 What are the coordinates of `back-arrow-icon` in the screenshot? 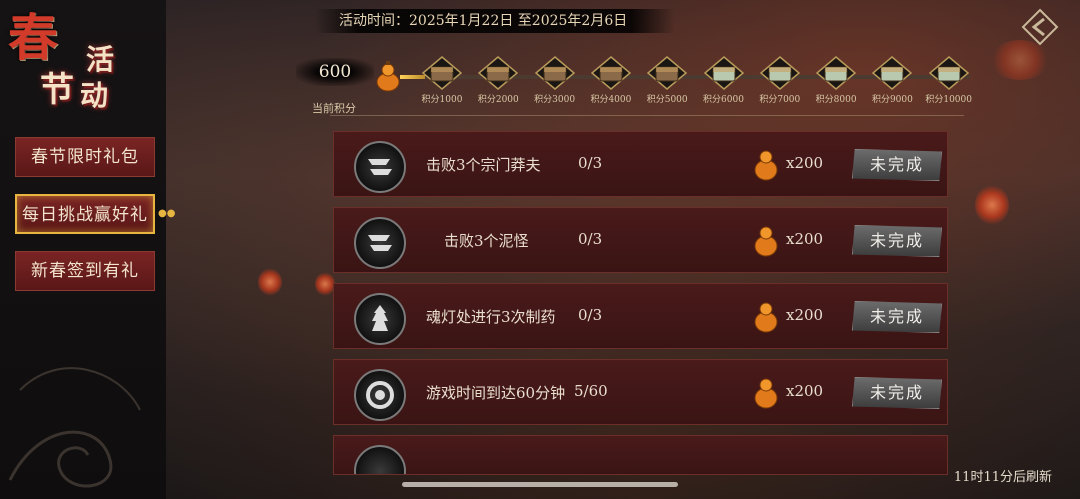 It's located at (1040, 27).